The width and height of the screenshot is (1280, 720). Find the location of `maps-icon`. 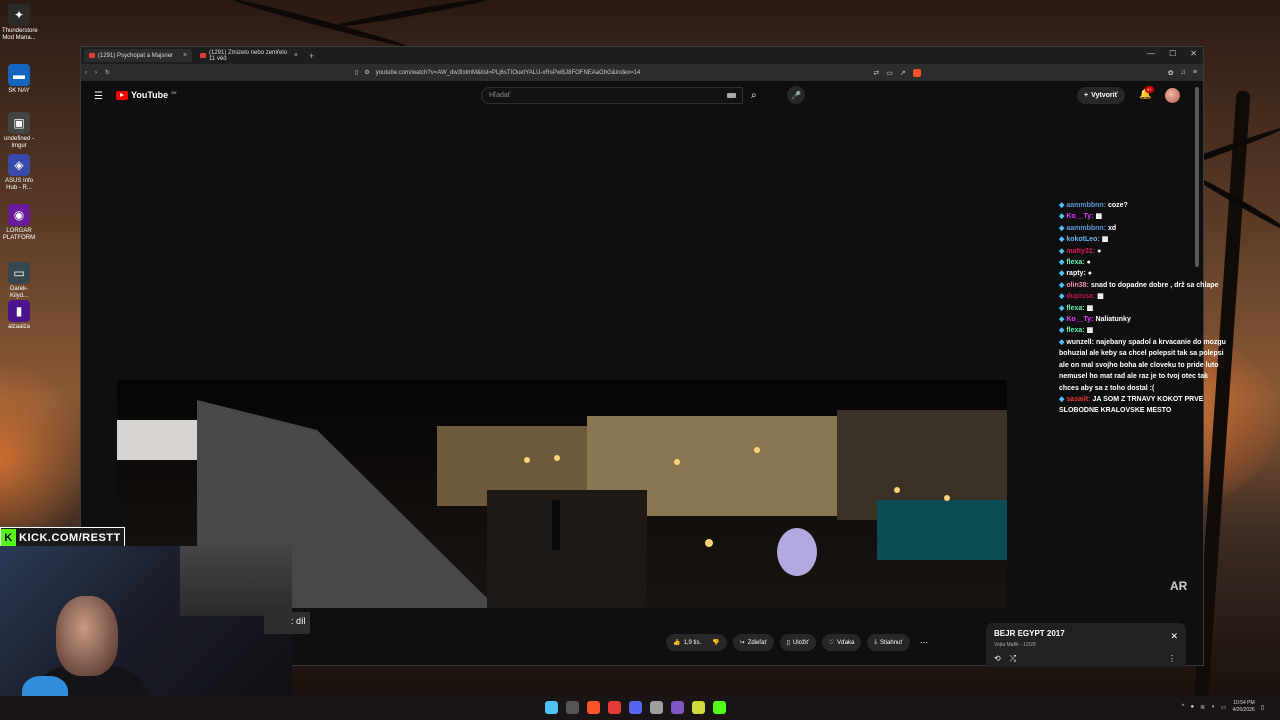

maps-icon is located at coordinates (614, 707).